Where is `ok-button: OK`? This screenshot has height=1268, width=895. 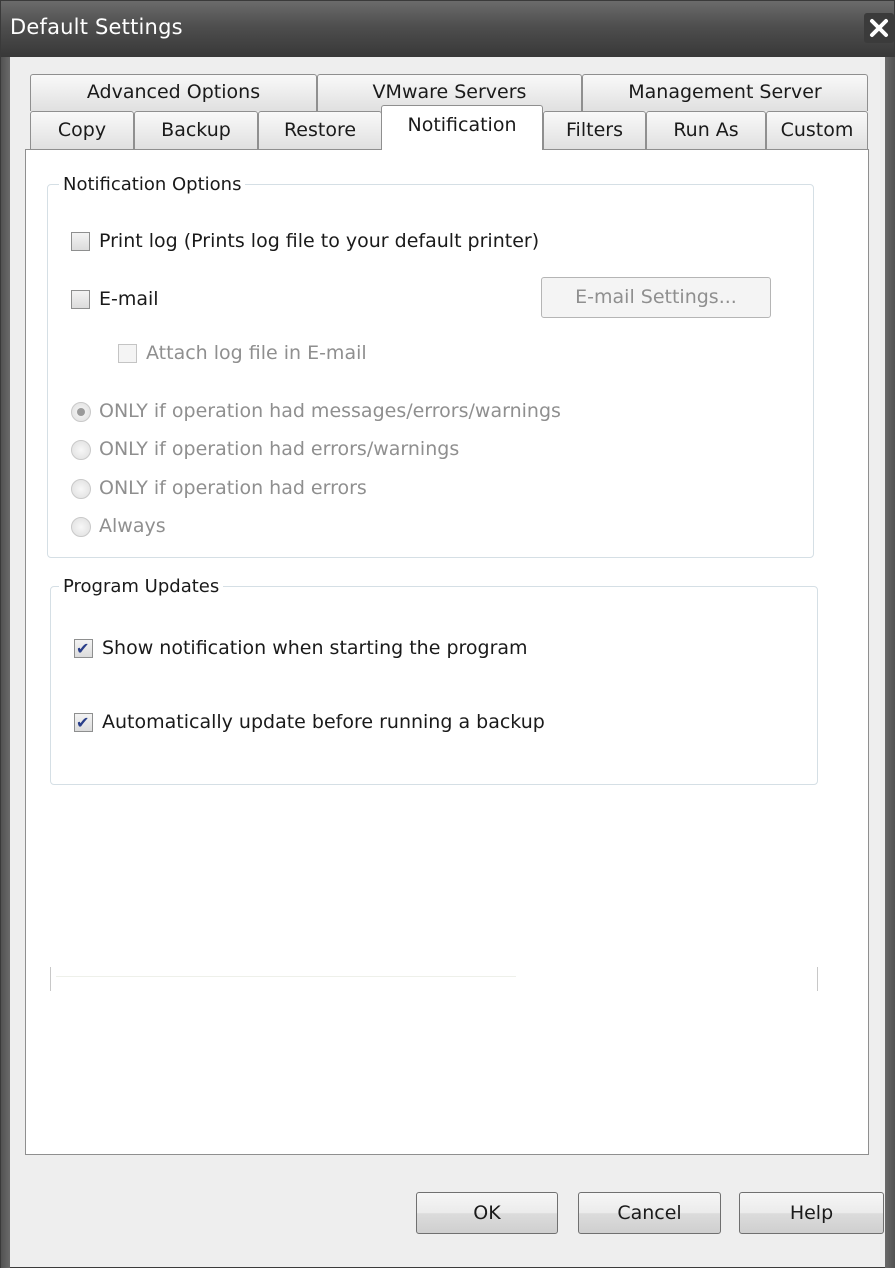 ok-button: OK is located at coordinates (487, 1213).